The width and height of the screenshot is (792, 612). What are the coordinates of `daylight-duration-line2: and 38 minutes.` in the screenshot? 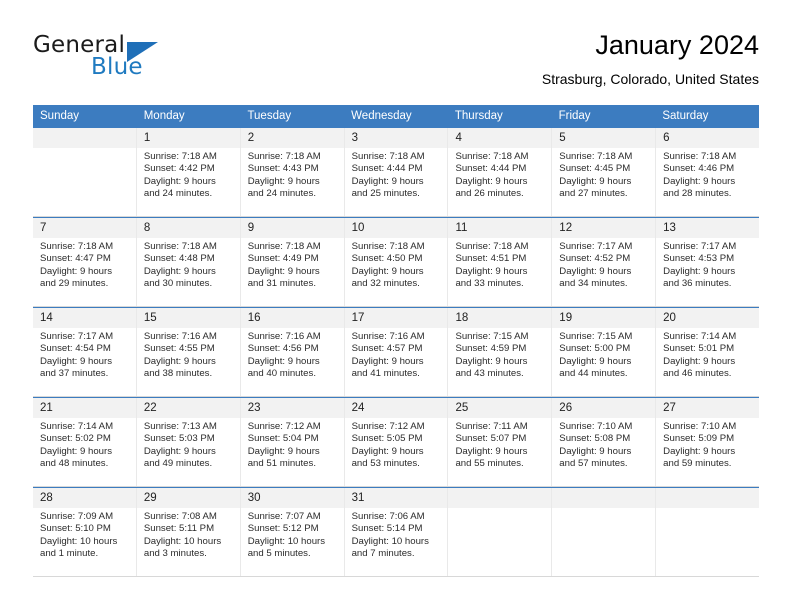 It's located at (178, 374).